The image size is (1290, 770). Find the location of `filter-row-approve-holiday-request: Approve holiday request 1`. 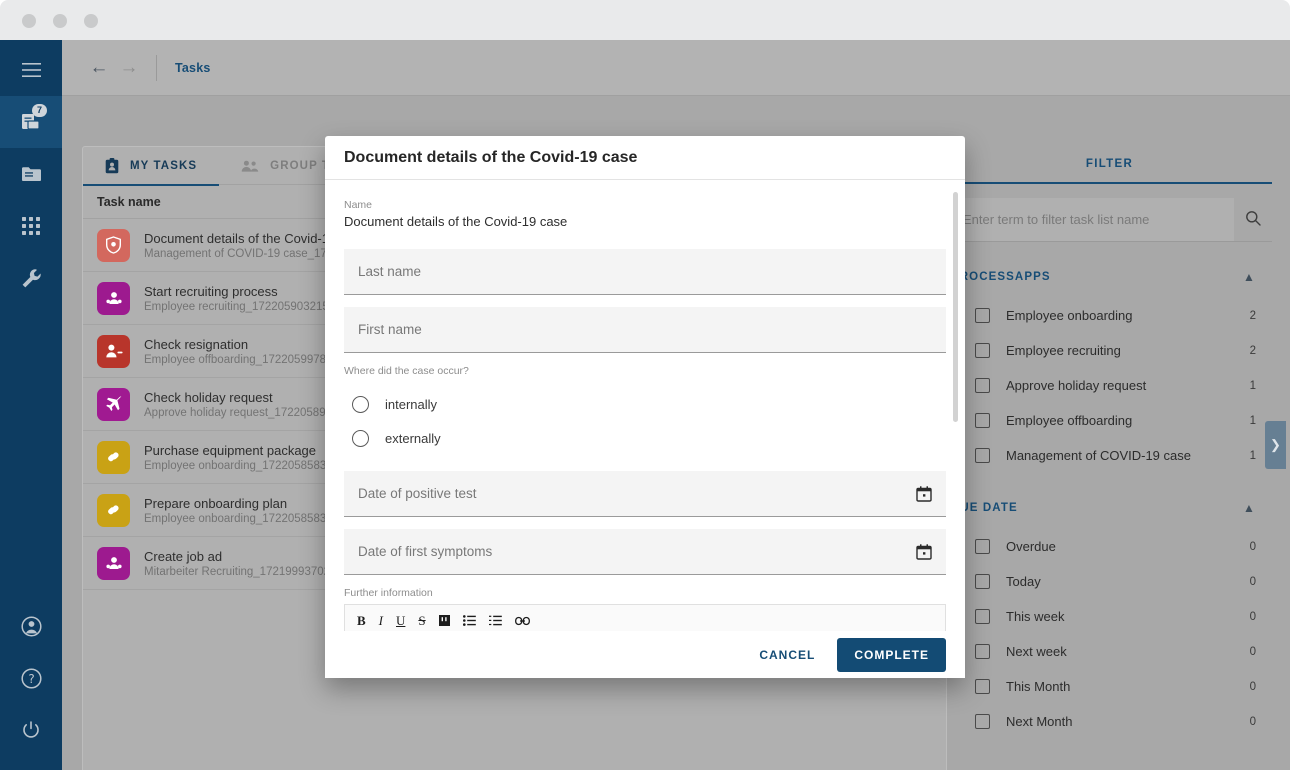

filter-row-approve-holiday-request: Approve holiday request 1 is located at coordinates (1109, 385).